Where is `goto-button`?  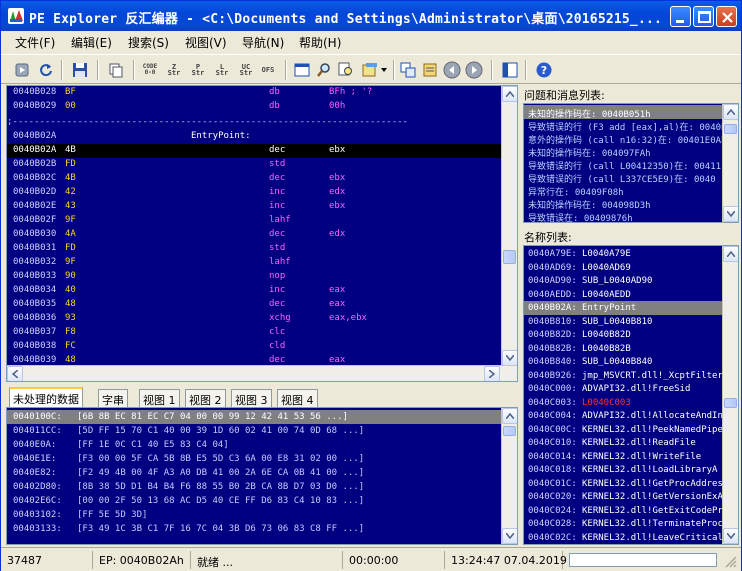
goto-button is located at coordinates (408, 70).